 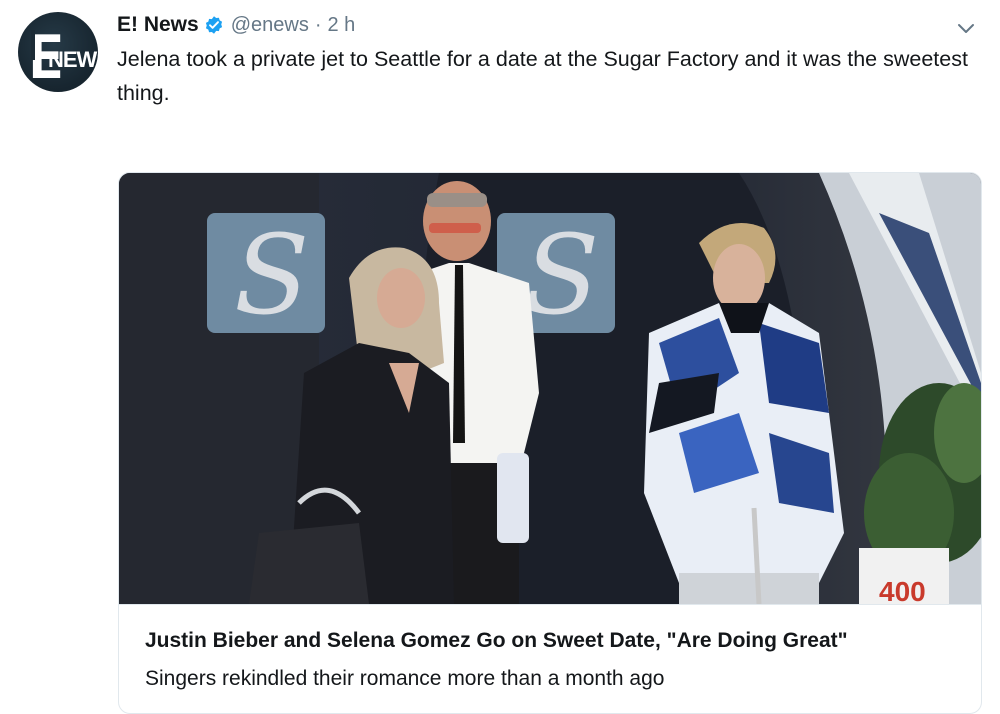 I want to click on avatar-logo-text: NEWS, so click(x=73, y=59).